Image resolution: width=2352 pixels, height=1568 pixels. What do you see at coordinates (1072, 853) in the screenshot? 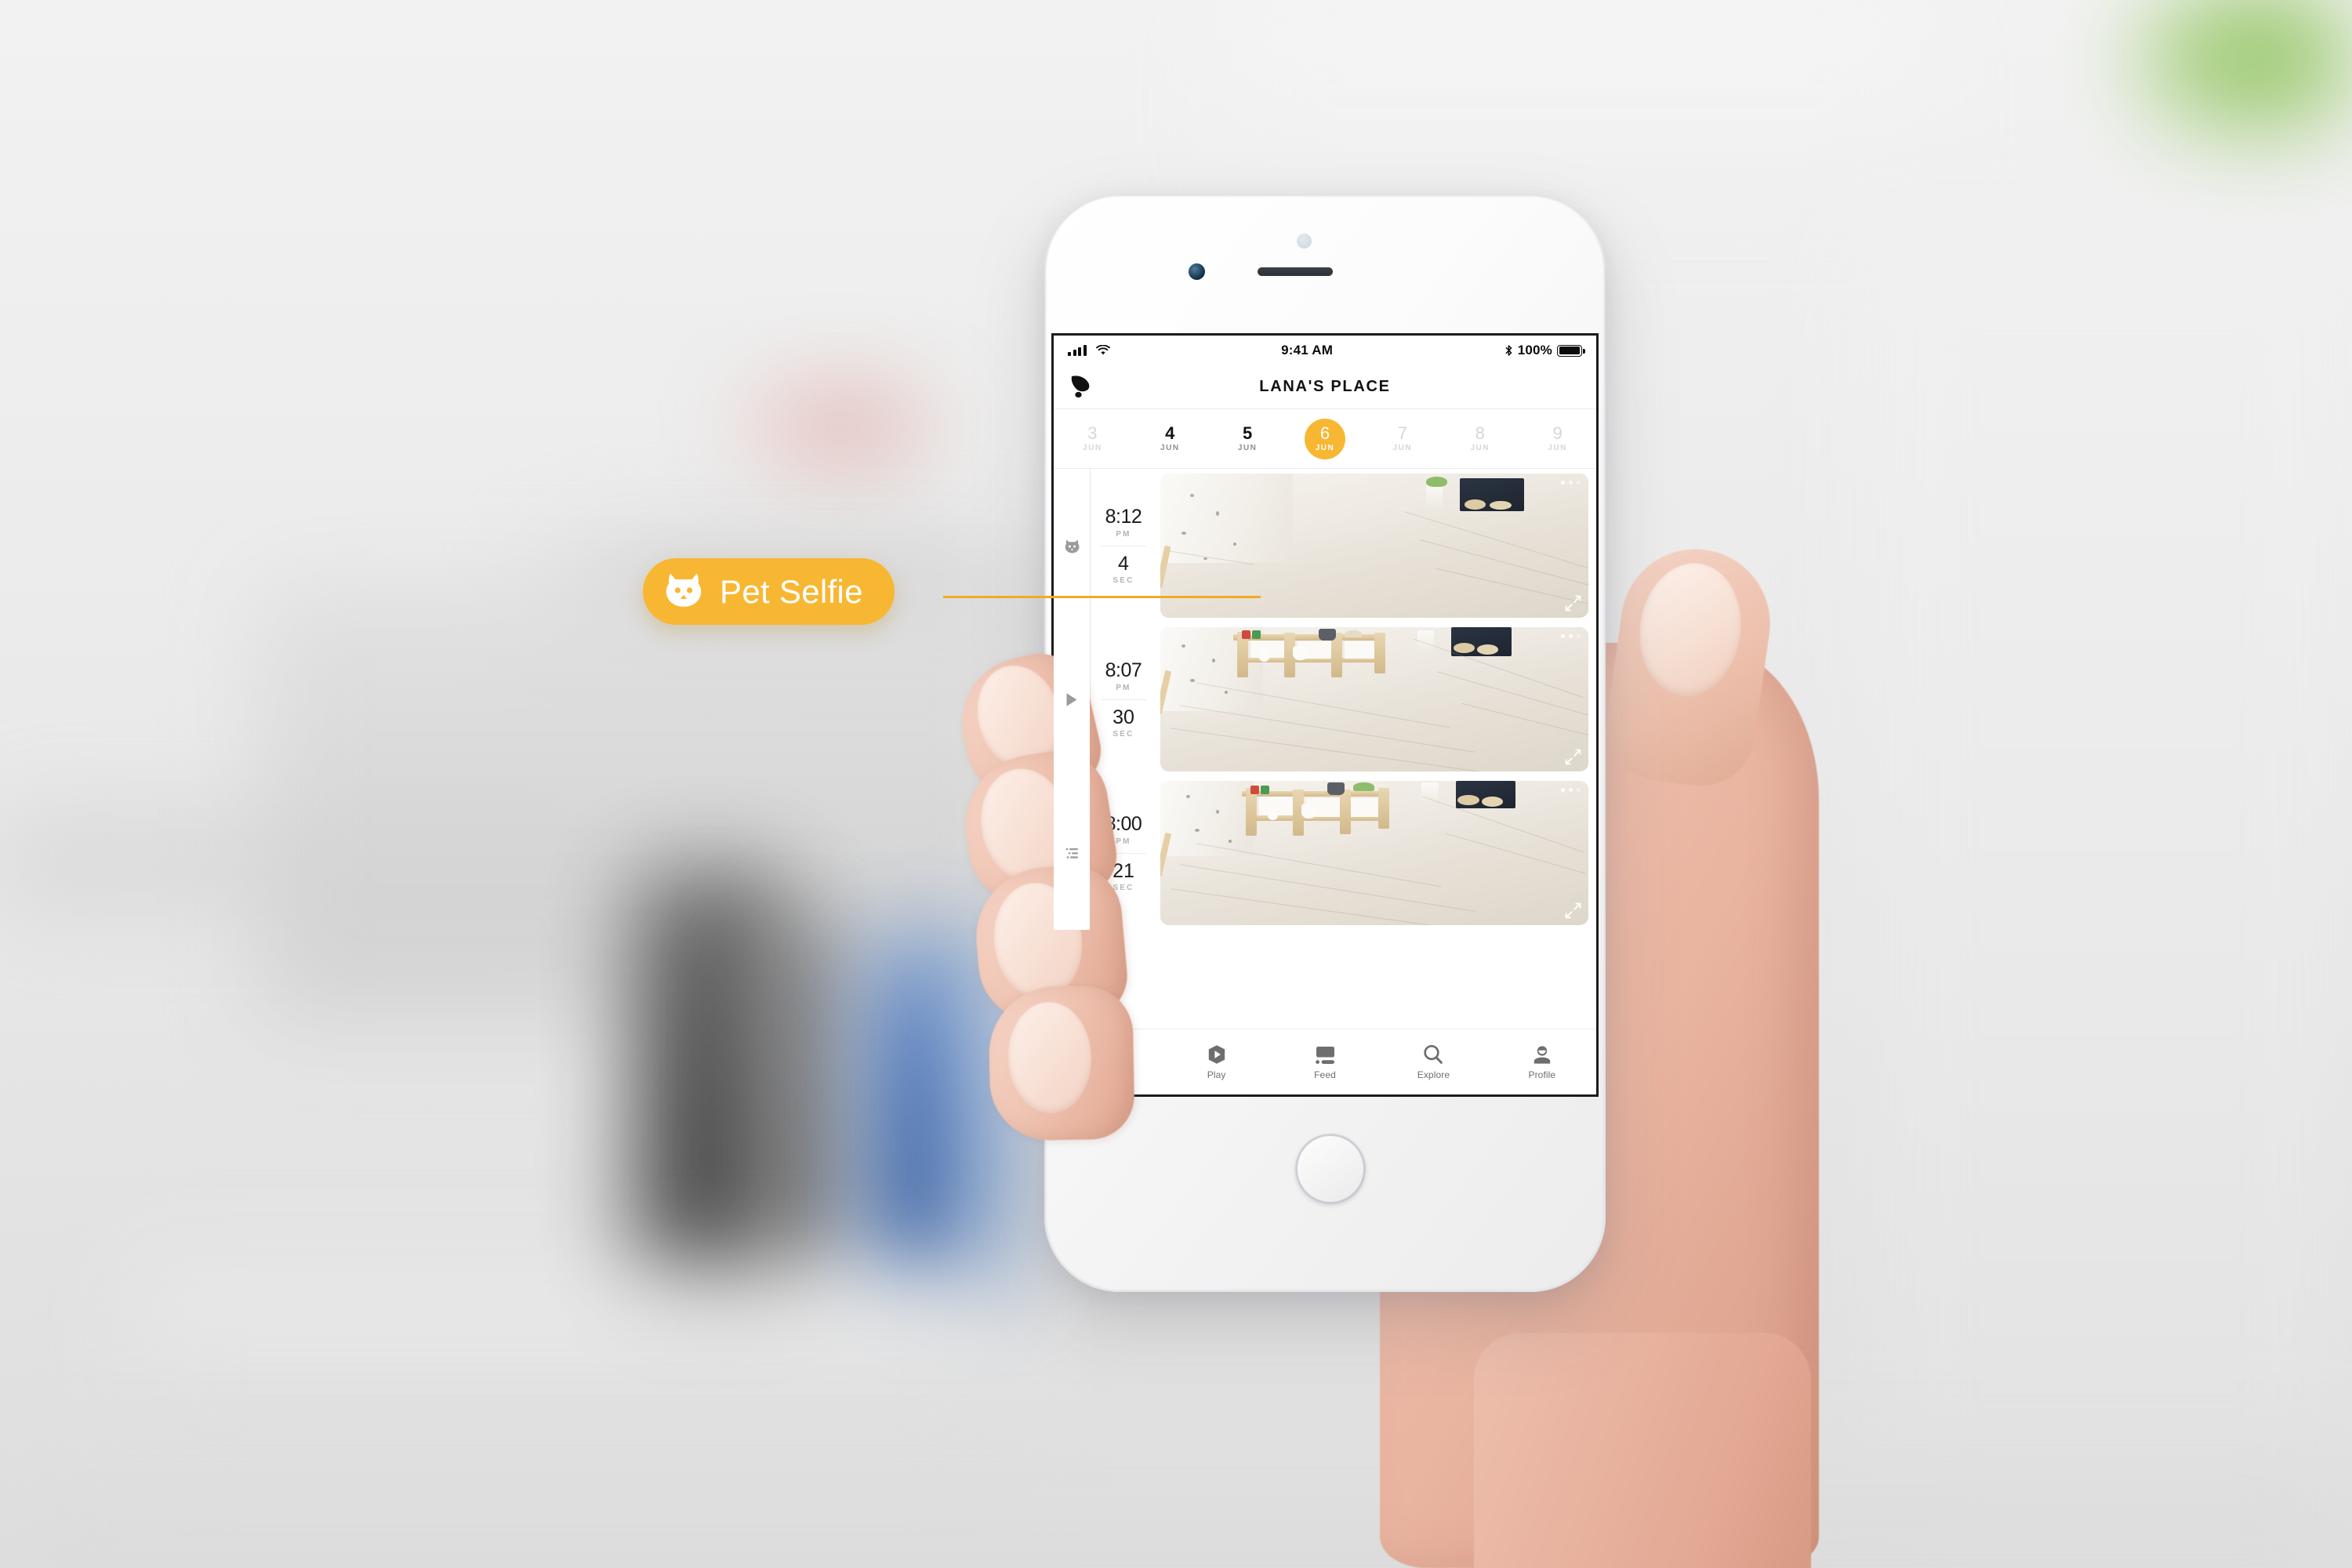
I see `motion-activity-icon` at bounding box center [1072, 853].